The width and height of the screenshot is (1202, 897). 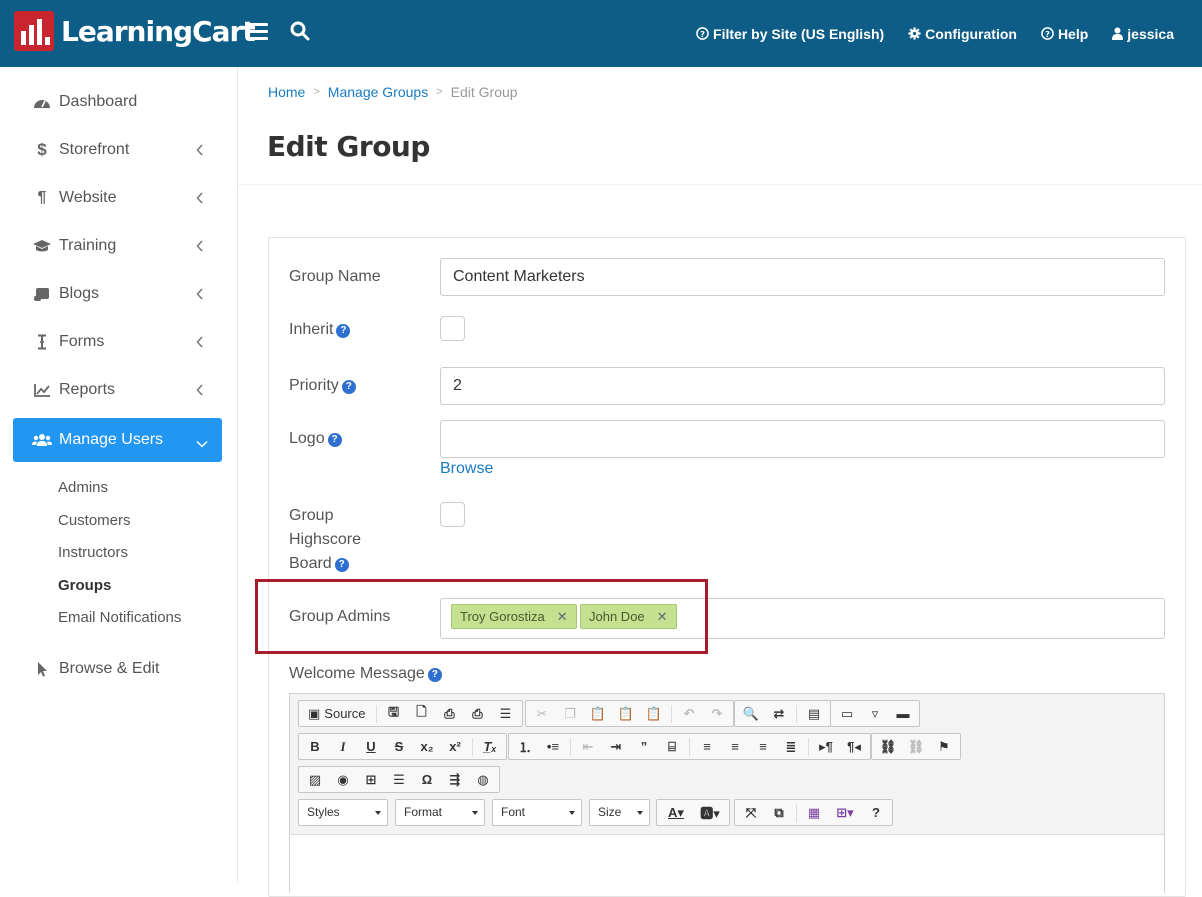 I want to click on iframe-globe-icon: ◍, so click(x=483, y=780).